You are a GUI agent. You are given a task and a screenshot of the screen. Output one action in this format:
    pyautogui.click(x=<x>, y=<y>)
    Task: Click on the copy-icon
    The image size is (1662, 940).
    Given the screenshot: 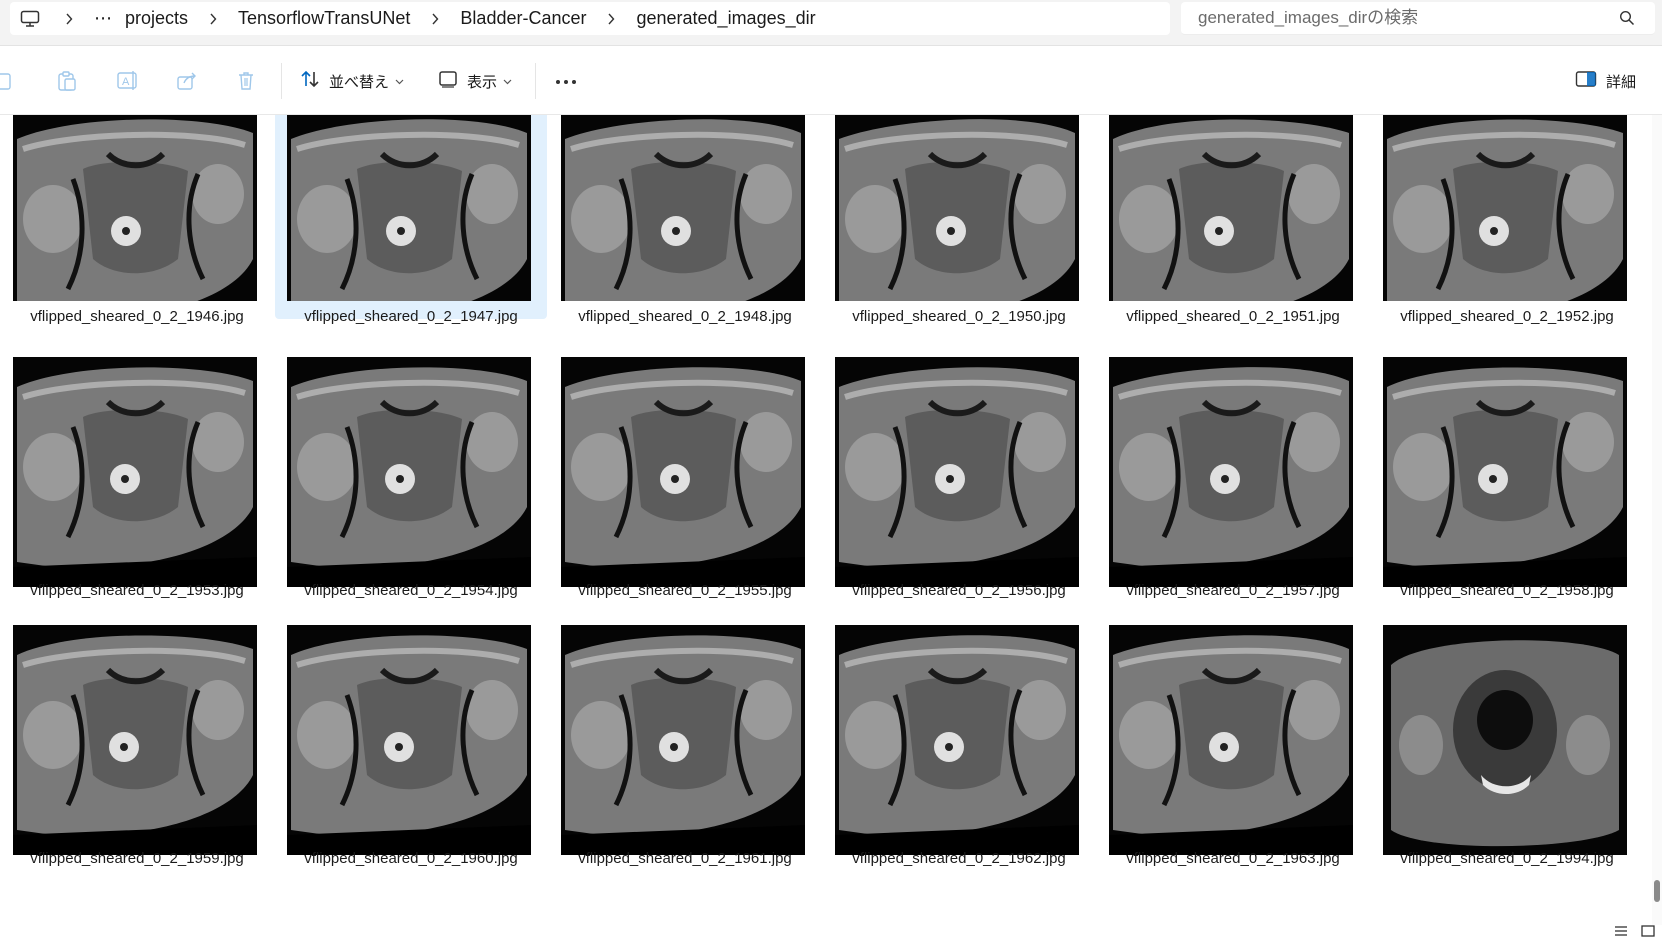 What is the action you would take?
    pyautogui.click(x=9, y=81)
    